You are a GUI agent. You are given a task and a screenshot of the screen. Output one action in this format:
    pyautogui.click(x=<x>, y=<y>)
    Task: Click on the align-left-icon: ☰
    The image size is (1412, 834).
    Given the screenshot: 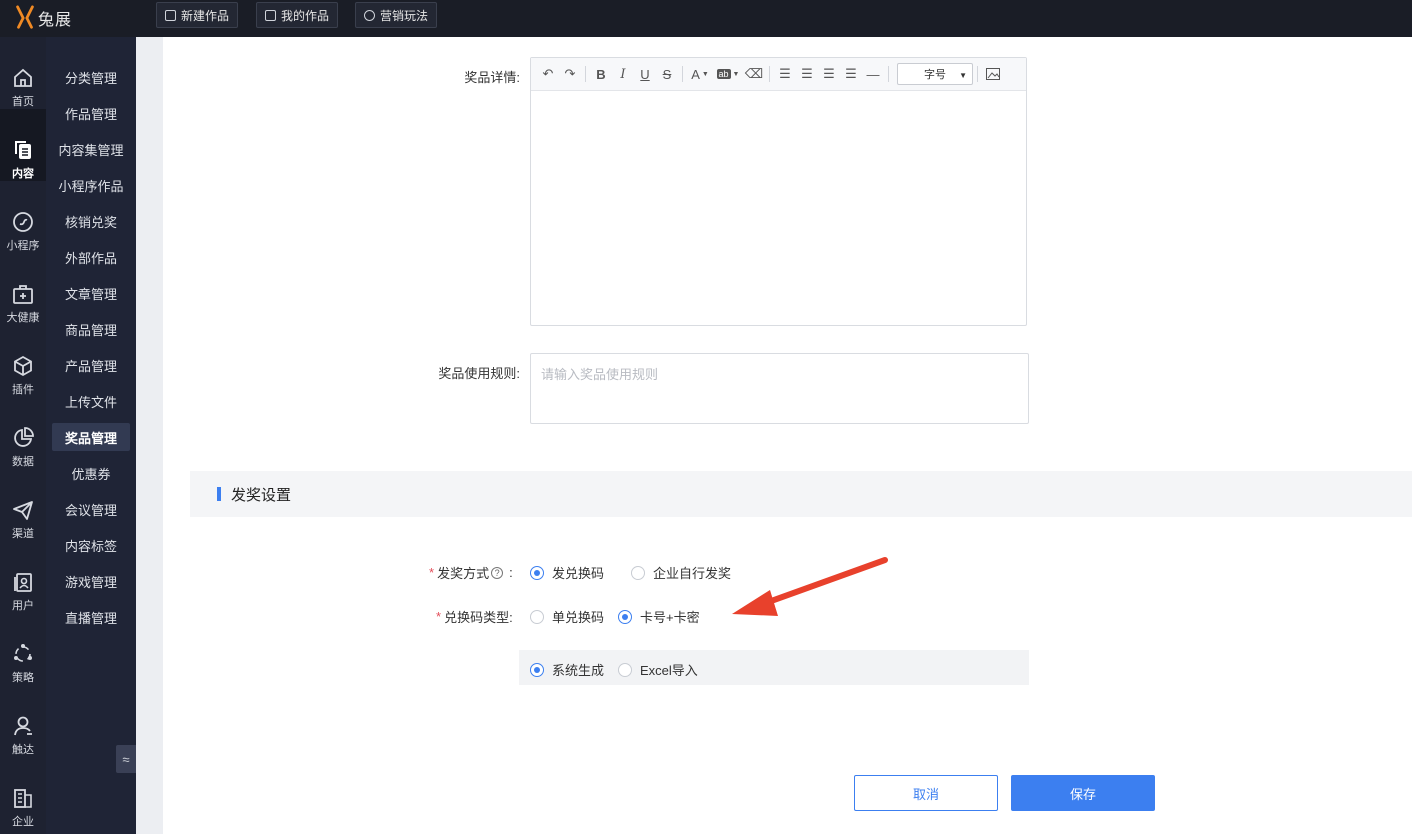 What is the action you would take?
    pyautogui.click(x=785, y=74)
    